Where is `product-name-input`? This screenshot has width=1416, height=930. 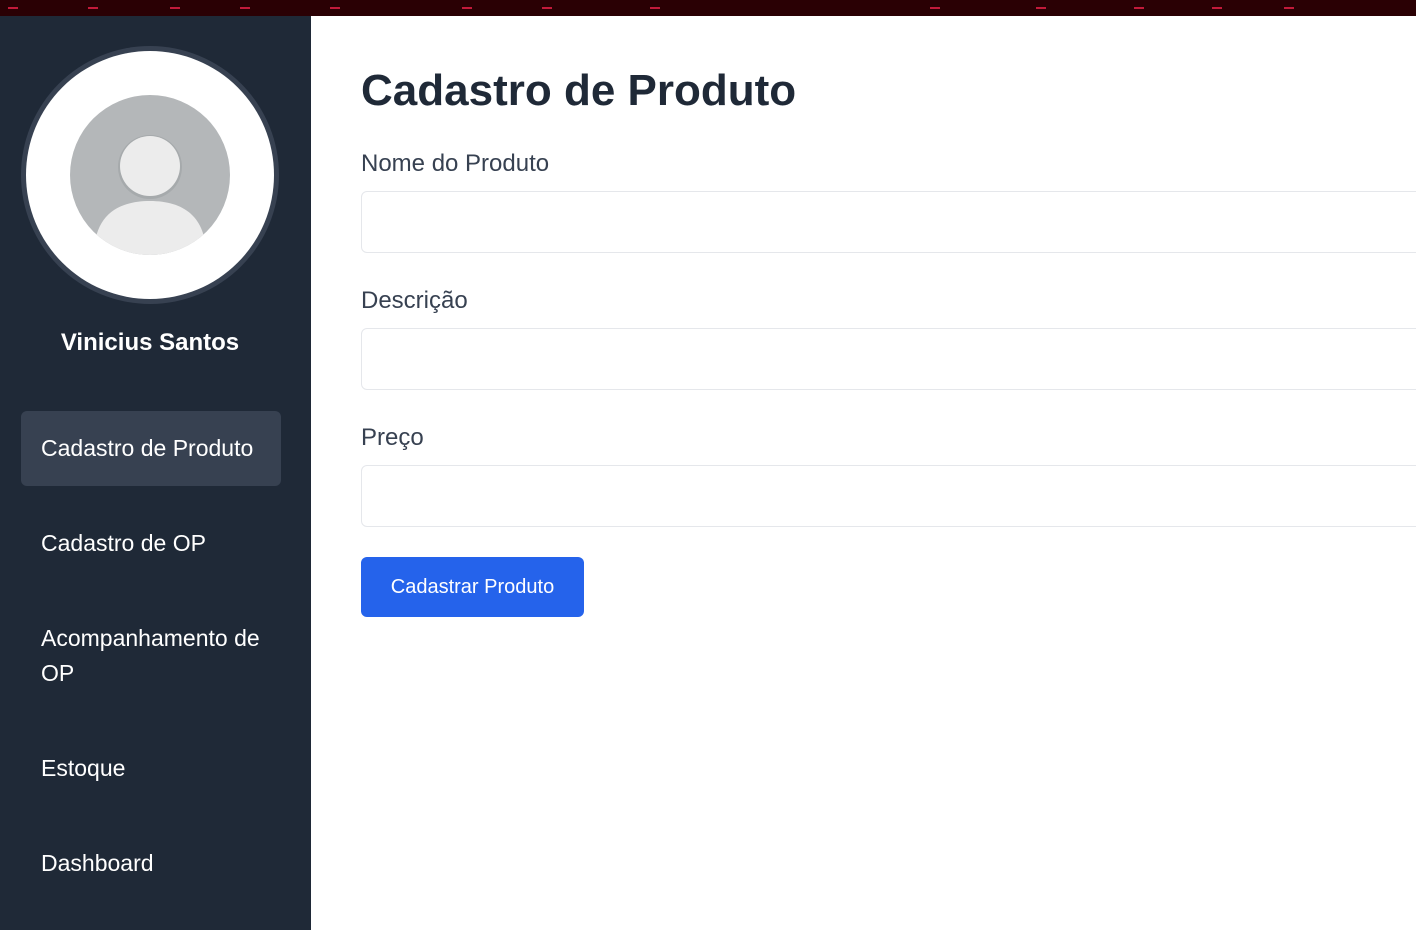 product-name-input is located at coordinates (888, 222).